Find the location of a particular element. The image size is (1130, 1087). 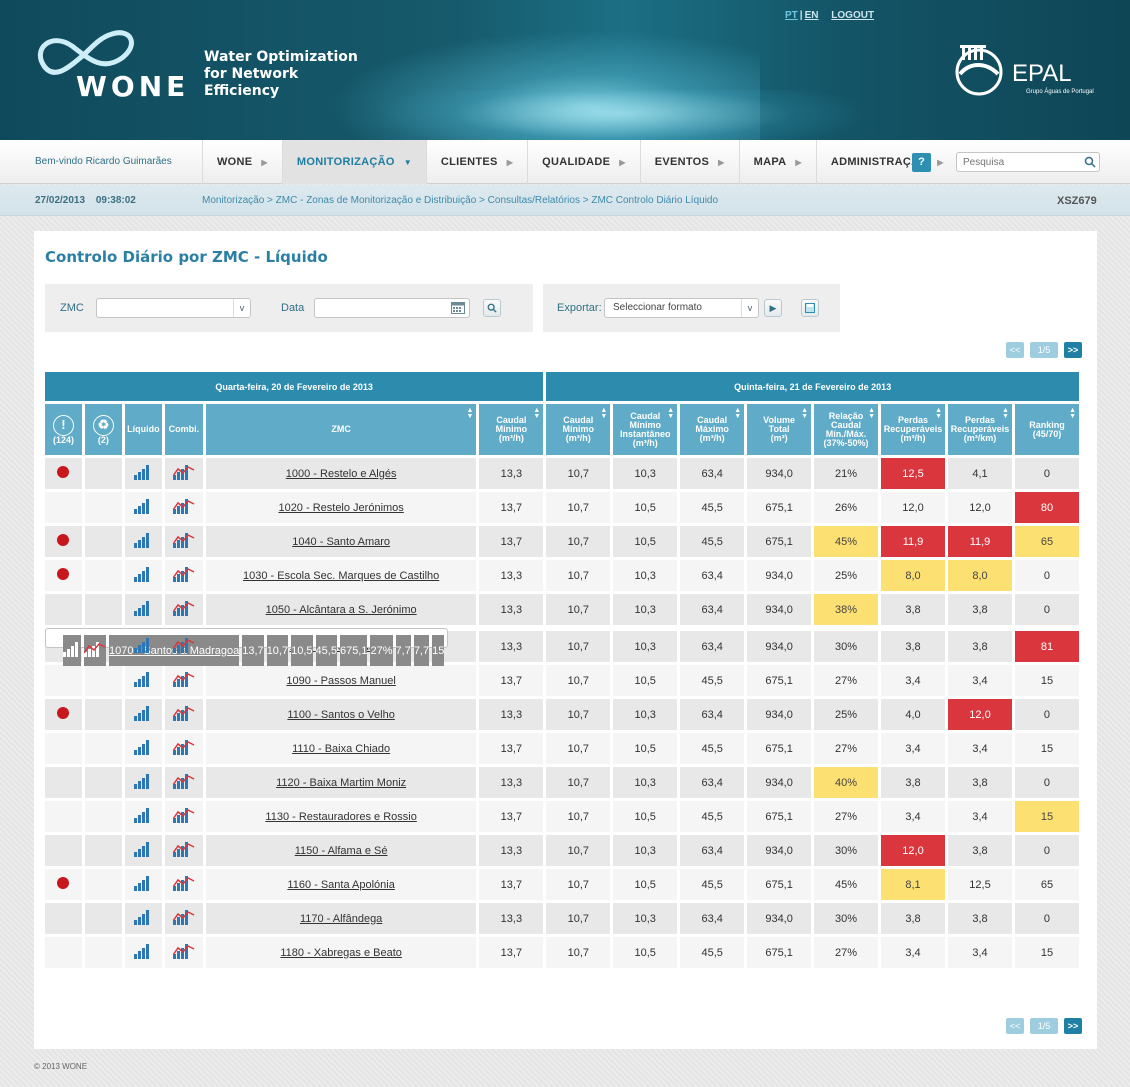

search-icon is located at coordinates (1090, 162).